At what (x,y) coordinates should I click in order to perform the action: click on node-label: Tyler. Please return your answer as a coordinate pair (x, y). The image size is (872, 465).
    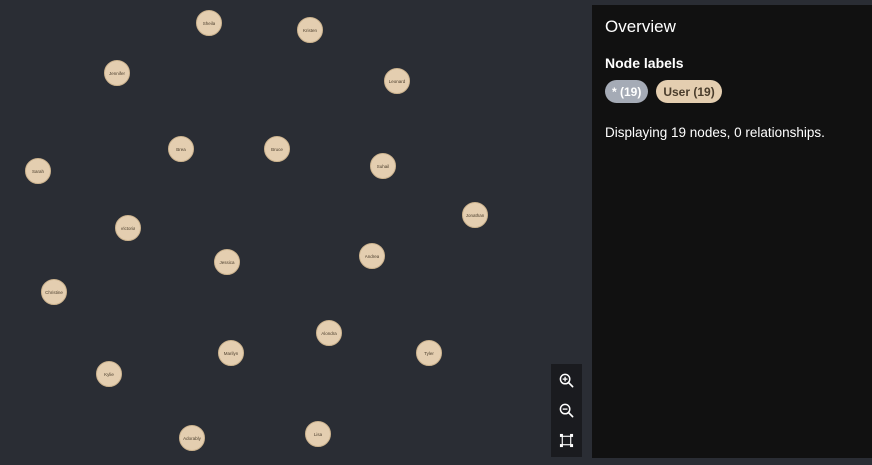
    Looking at the image, I should click on (429, 353).